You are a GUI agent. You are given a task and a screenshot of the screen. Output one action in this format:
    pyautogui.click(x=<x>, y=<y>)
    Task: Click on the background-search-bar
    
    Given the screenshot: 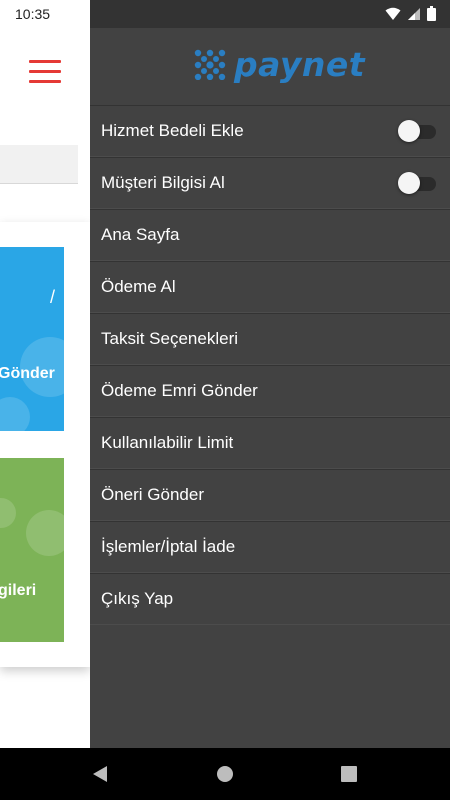 What is the action you would take?
    pyautogui.click(x=39, y=164)
    